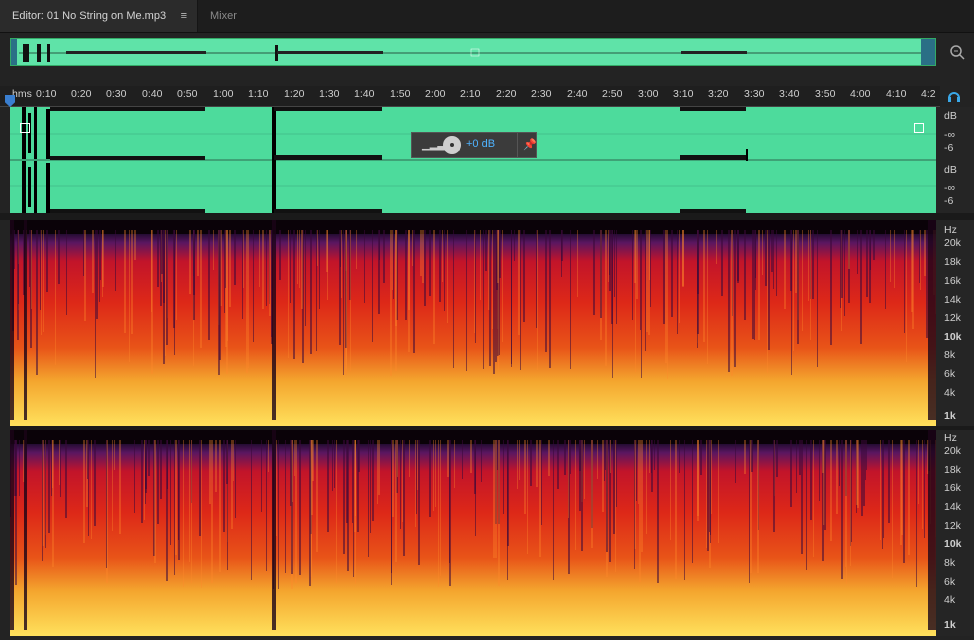 The image size is (974, 640). Describe the element at coordinates (950, 600) in the screenshot. I see `hz-label: 4k` at that location.